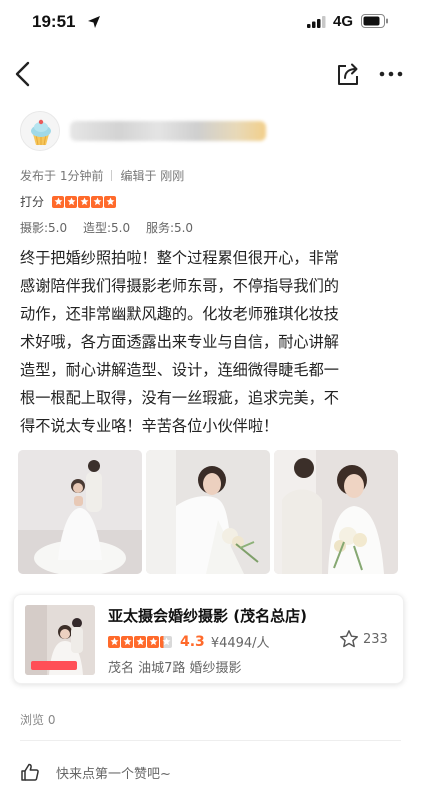 The width and height of the screenshot is (421, 807). Describe the element at coordinates (179, 398) in the screenshot. I see `review-line: 根一根配上取得，没有一丝瑕疵，追求完美，不` at that location.